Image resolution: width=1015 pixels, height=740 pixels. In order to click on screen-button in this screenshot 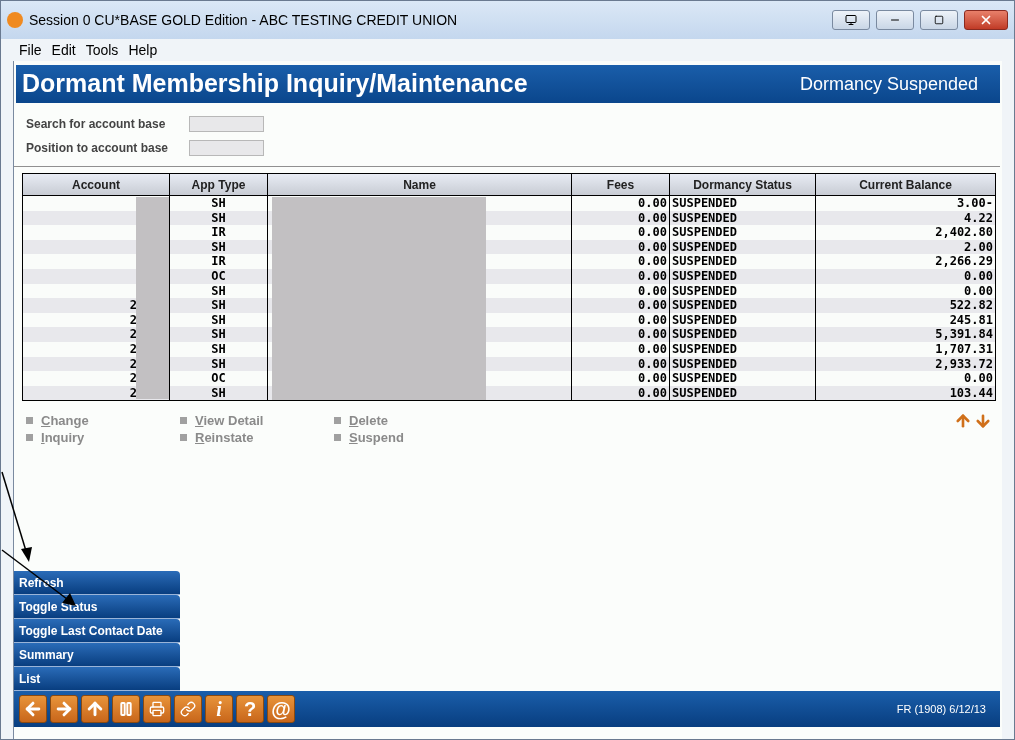, I will do `click(851, 20)`.